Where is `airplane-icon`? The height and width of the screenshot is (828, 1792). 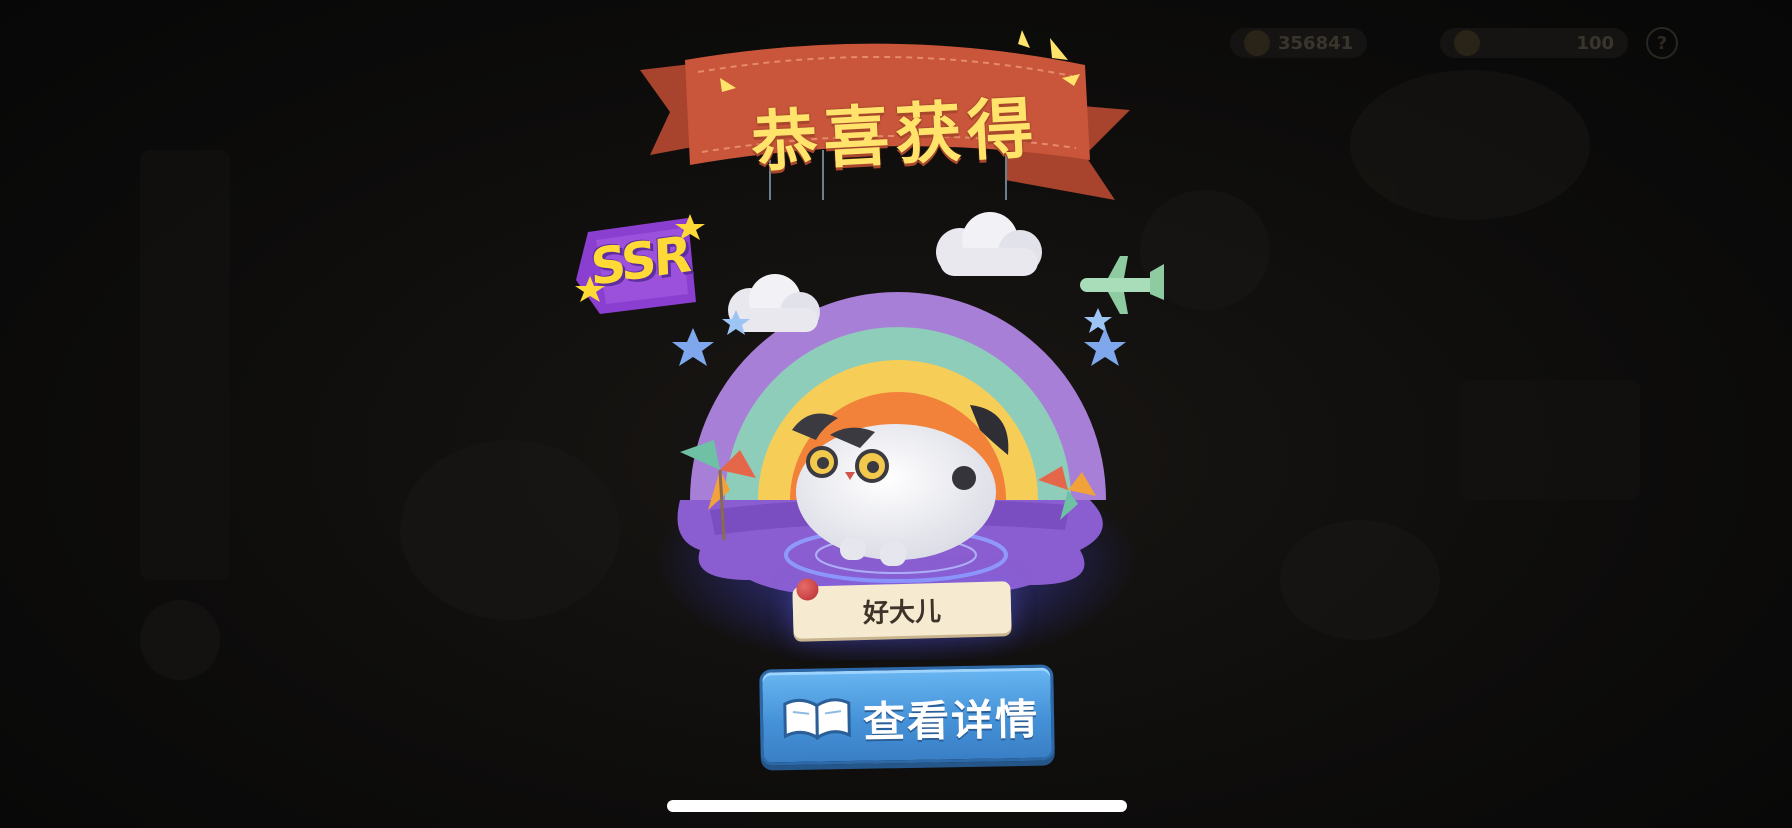 airplane-icon is located at coordinates (1122, 285).